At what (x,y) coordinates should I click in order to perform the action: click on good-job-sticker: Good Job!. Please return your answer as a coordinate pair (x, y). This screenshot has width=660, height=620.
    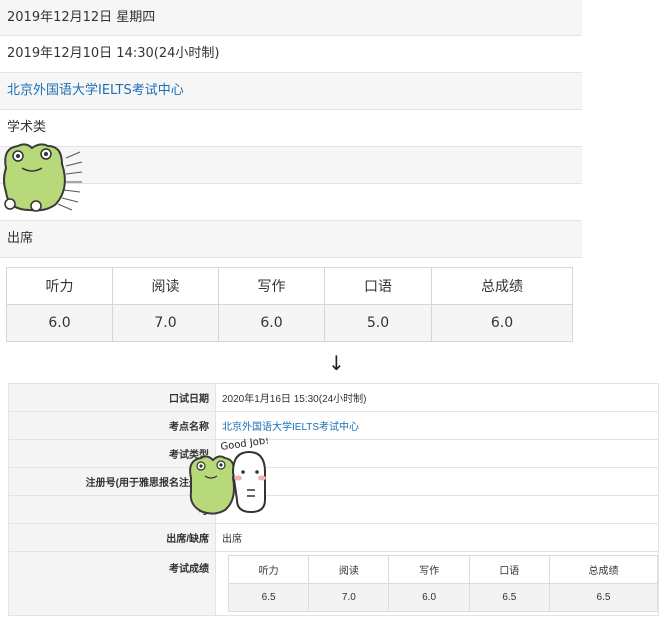
    Looking at the image, I should click on (229, 476).